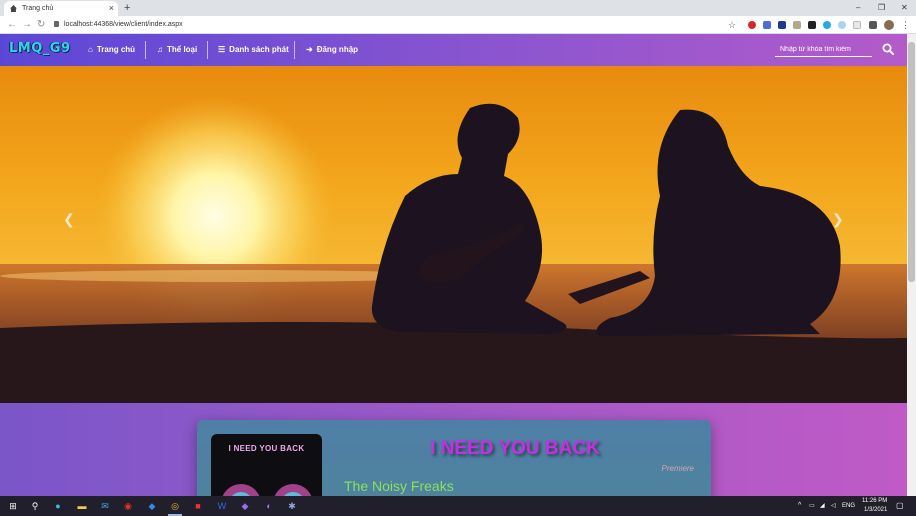 The height and width of the screenshot is (516, 916). I want to click on nav-label: Danh sách phát, so click(259, 49).